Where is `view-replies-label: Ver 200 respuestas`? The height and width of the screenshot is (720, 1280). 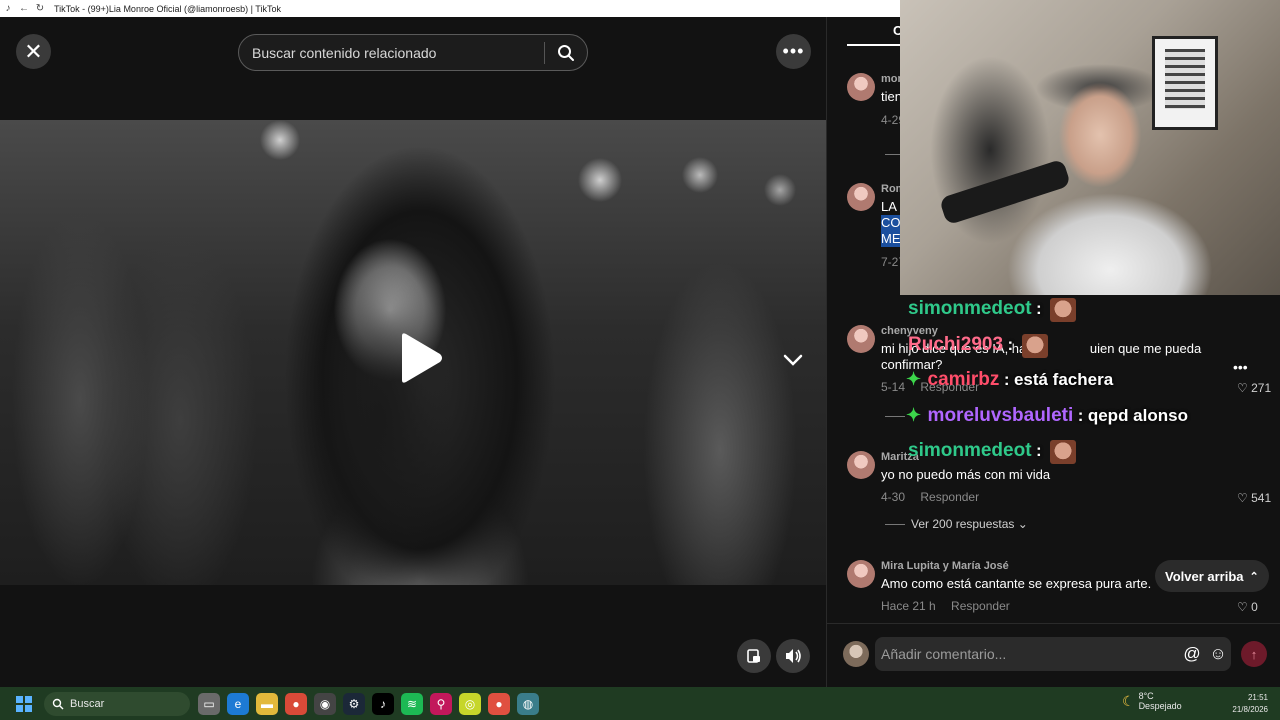
view-replies-label: Ver 200 respuestas is located at coordinates (963, 524).